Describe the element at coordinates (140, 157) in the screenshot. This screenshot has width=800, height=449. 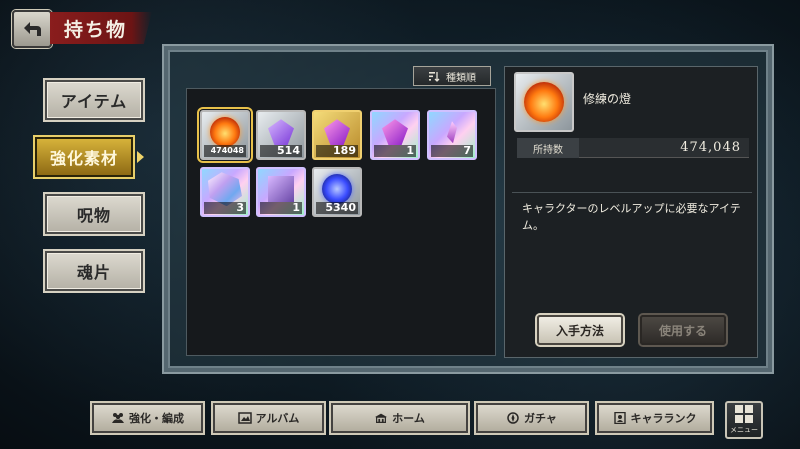
I see `active-tab-arrow-icon` at that location.